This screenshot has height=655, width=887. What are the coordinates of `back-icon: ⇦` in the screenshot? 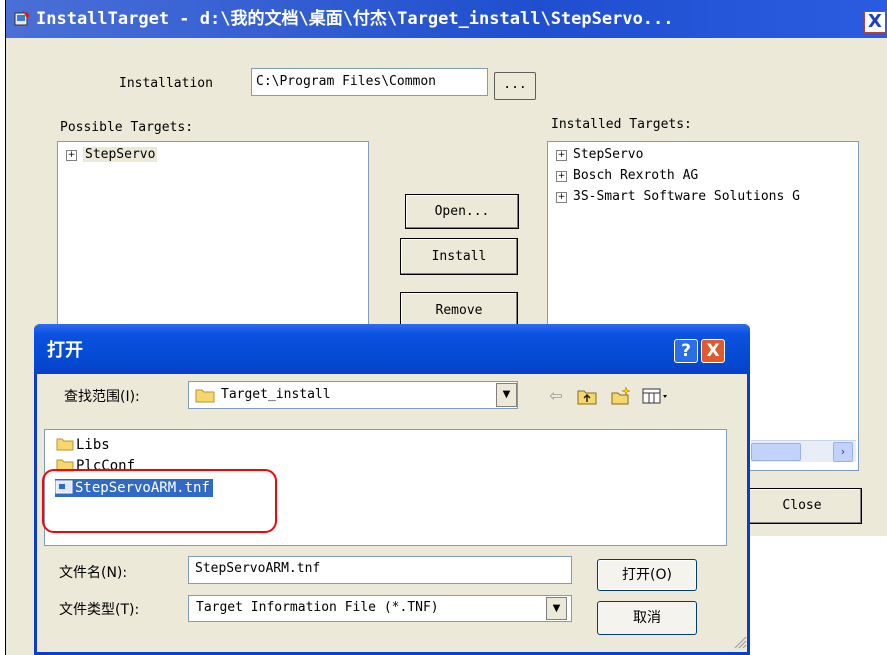 It's located at (556, 396).